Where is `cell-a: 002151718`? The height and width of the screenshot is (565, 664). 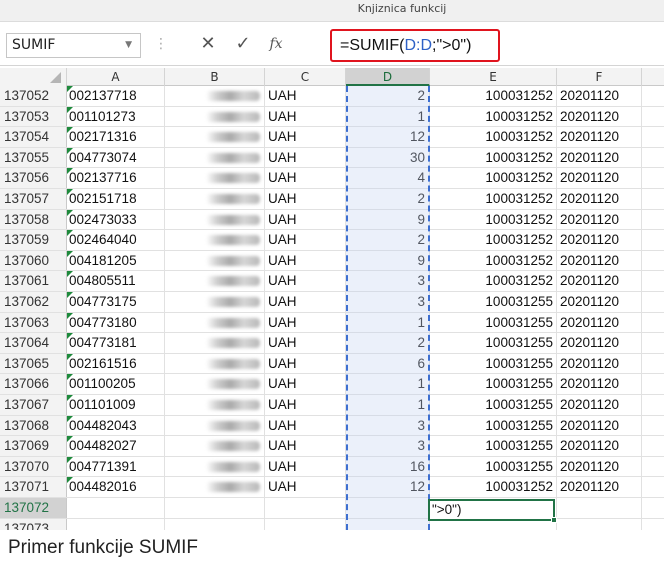
cell-a: 002151718 is located at coordinates (116, 199).